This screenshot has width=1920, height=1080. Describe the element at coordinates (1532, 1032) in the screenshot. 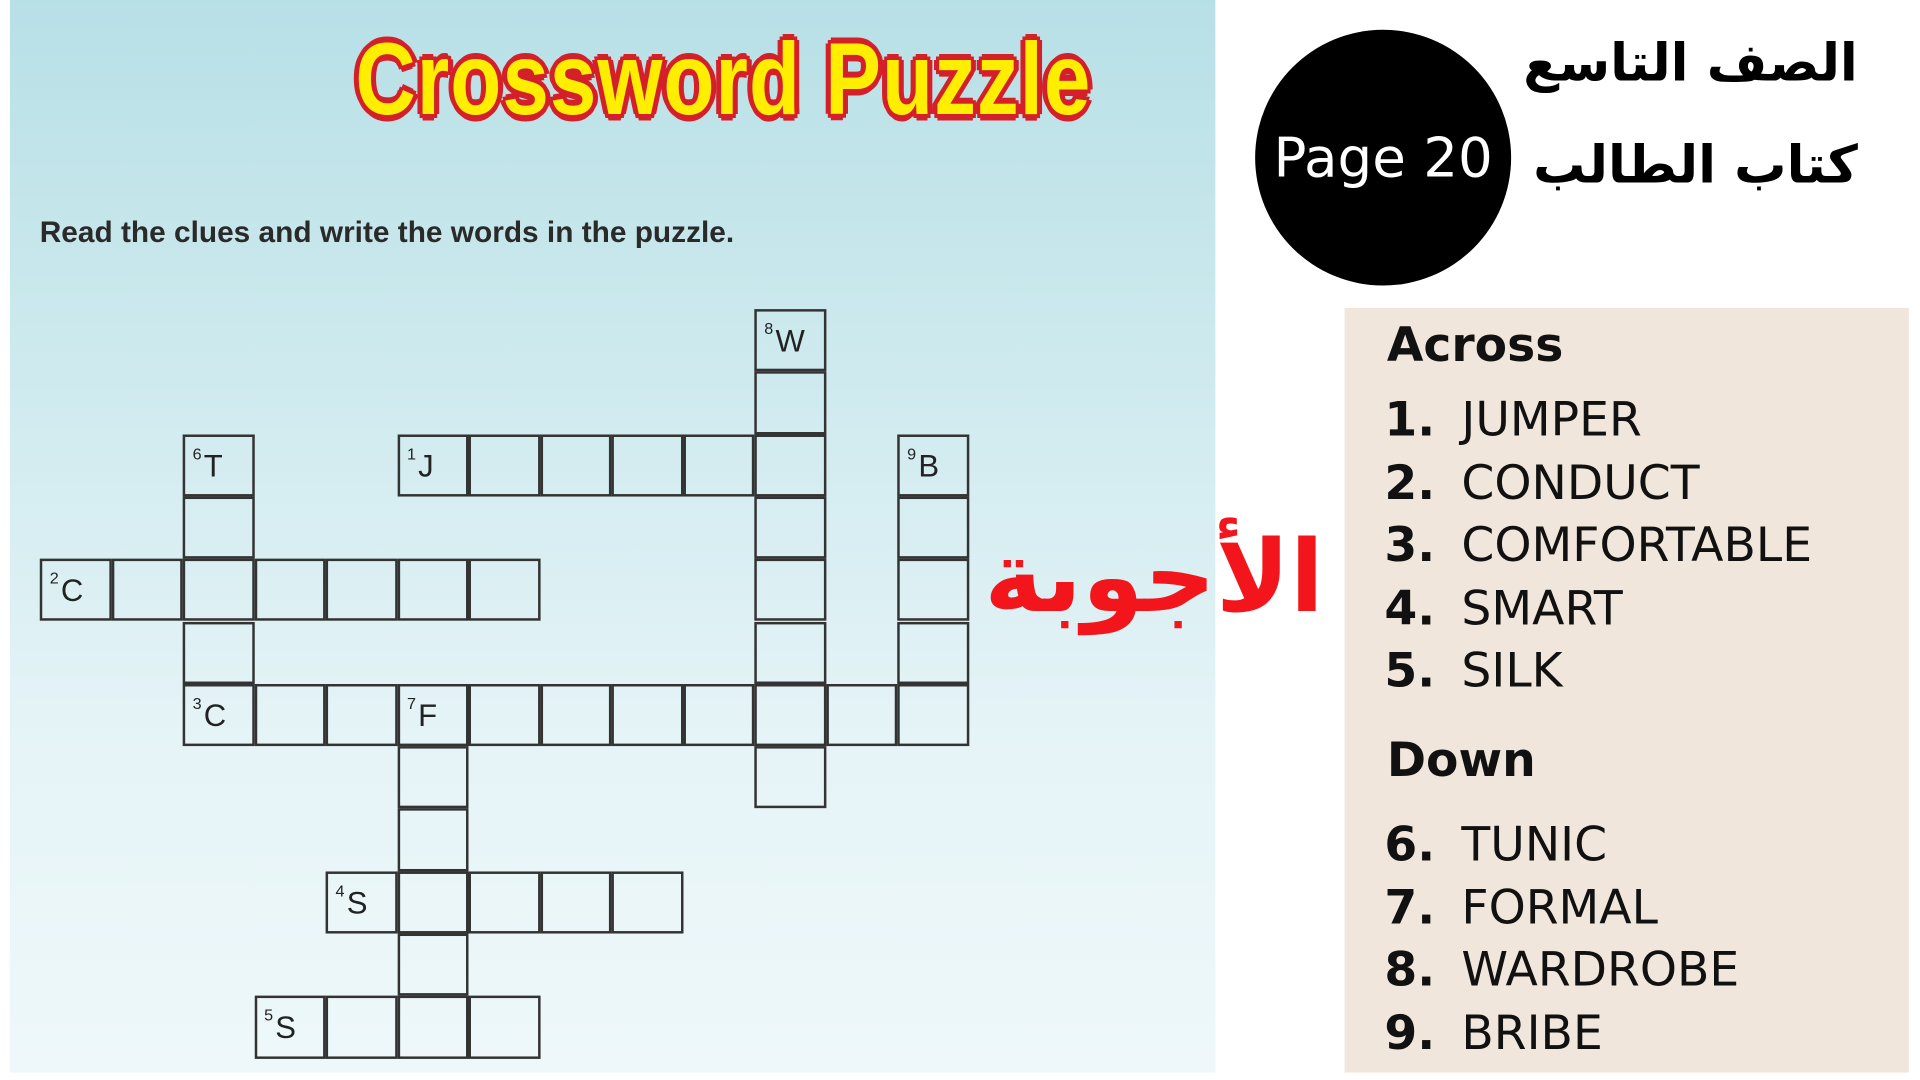

I see `answer-word: BRIBE` at that location.